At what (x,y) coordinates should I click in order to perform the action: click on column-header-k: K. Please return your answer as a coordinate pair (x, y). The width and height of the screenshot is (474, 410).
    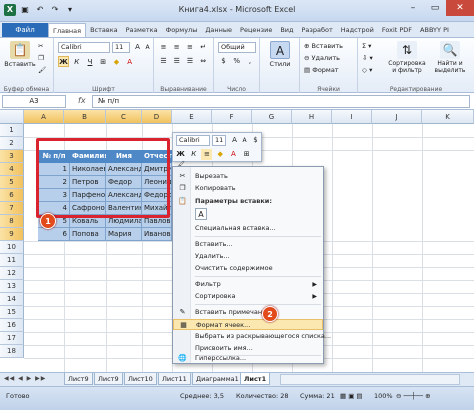
    Looking at the image, I should click on (448, 117).